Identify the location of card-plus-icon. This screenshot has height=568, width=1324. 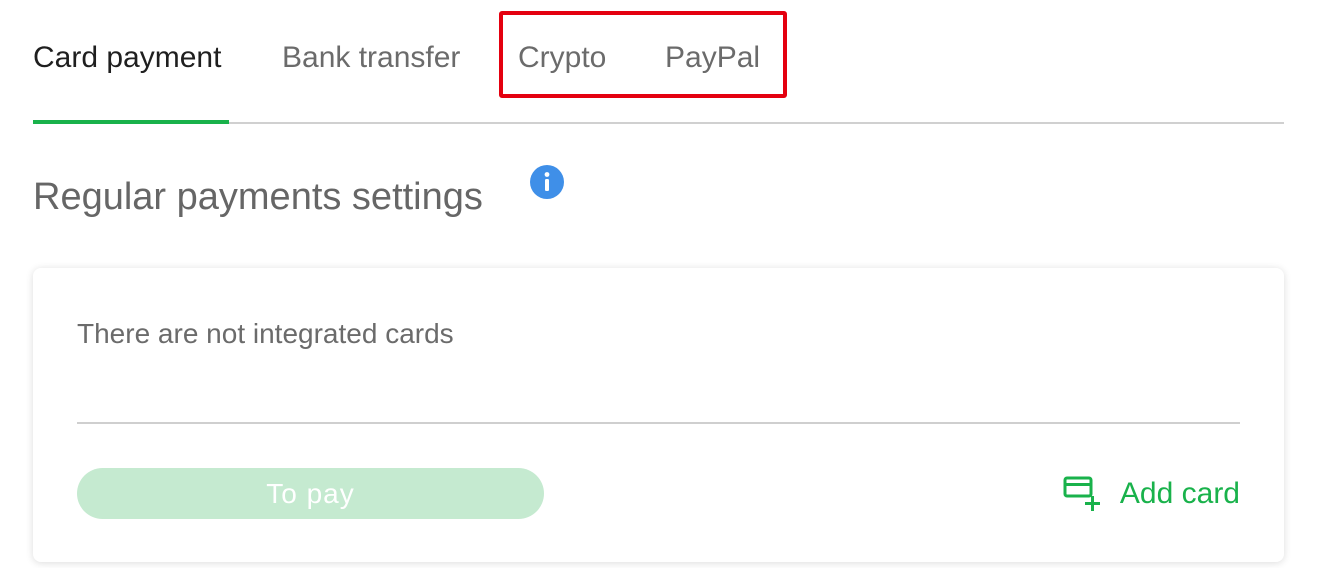
(1084, 494).